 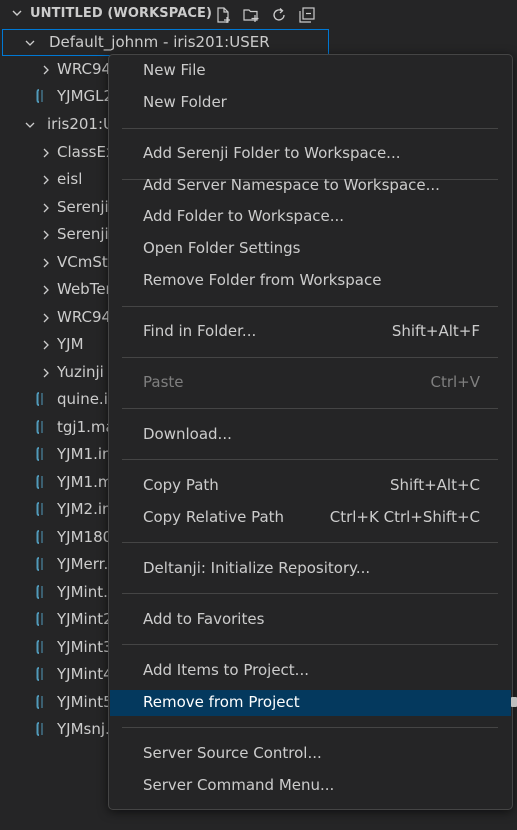 What do you see at coordinates (85, 674) in the screenshot?
I see `tree-item-label: YJMint4` at bounding box center [85, 674].